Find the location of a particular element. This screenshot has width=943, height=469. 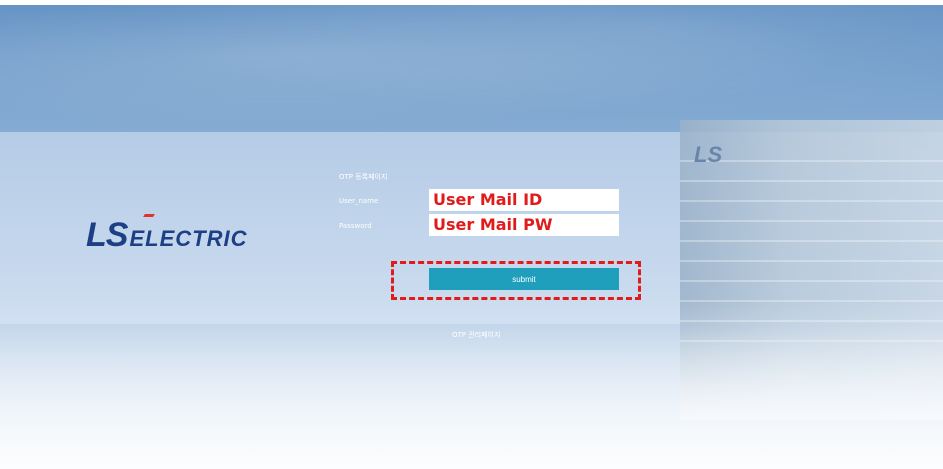

top-border is located at coordinates (471, 2).